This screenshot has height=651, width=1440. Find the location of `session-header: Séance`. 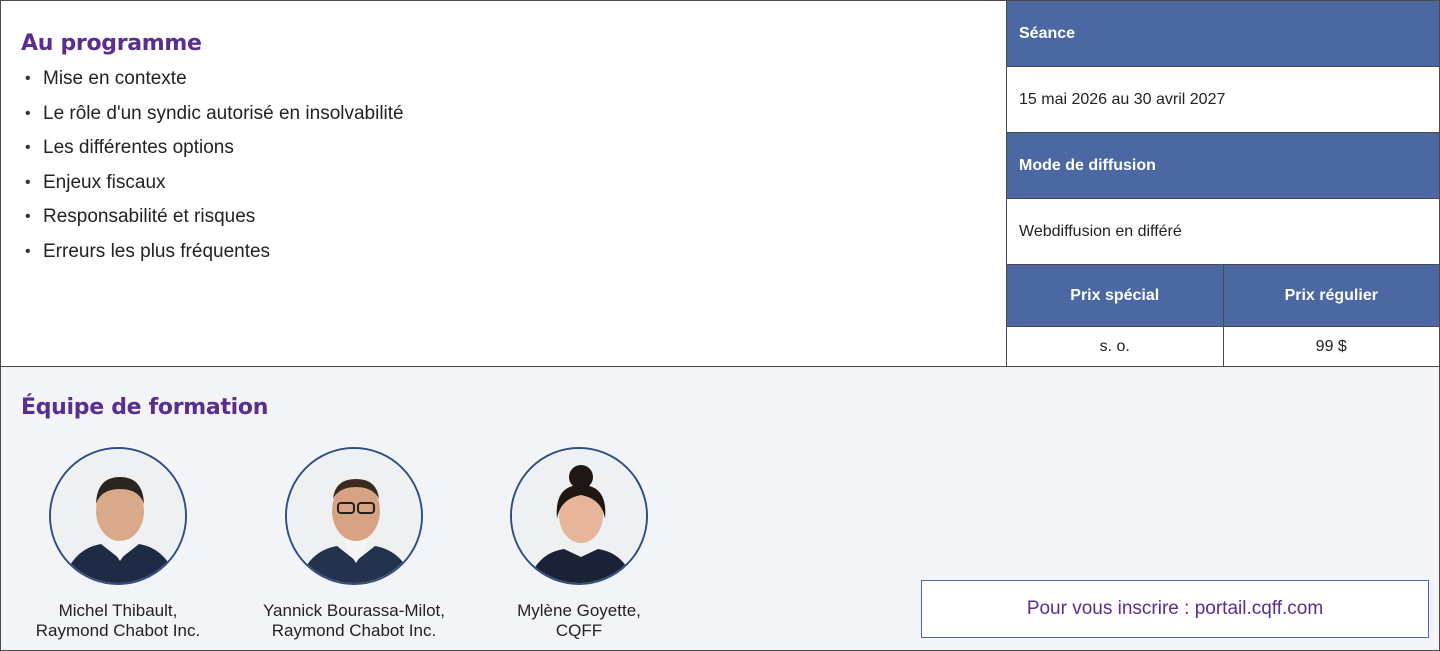

session-header: Séance is located at coordinates (1223, 34).